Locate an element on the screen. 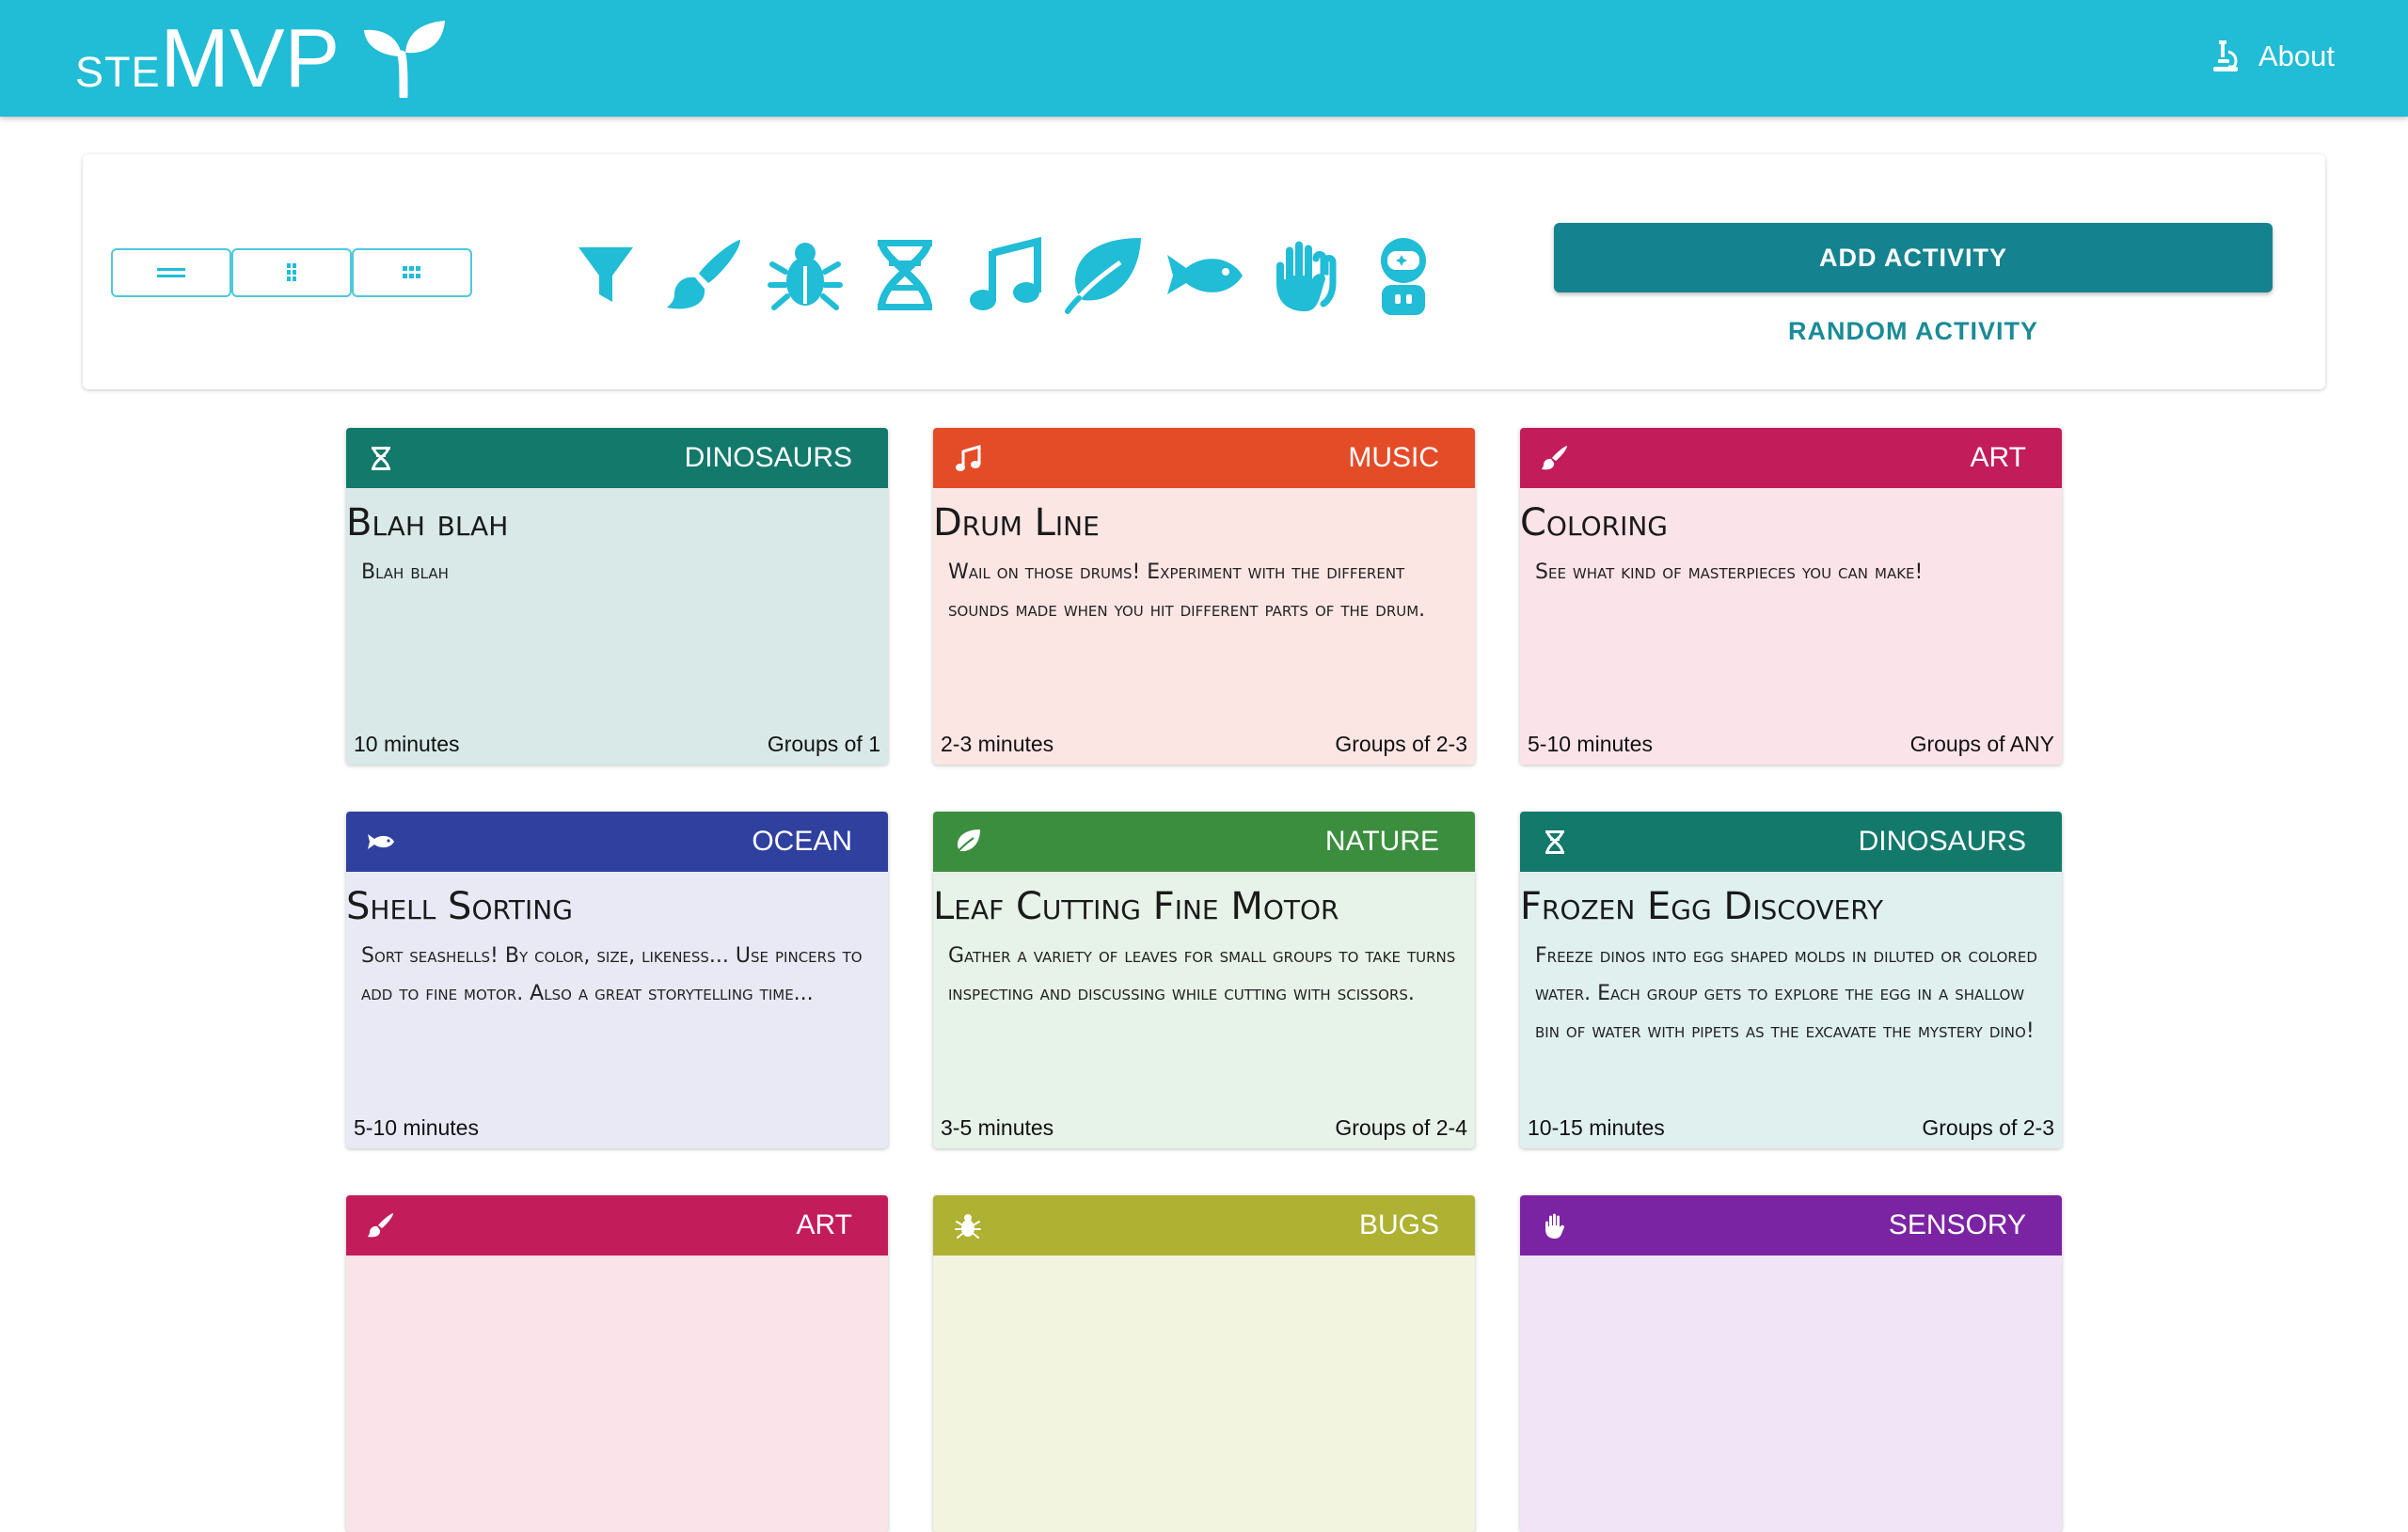 This screenshot has height=1532, width=2408. card-title: Leaf Cutting Fine Motor is located at coordinates (1136, 907).